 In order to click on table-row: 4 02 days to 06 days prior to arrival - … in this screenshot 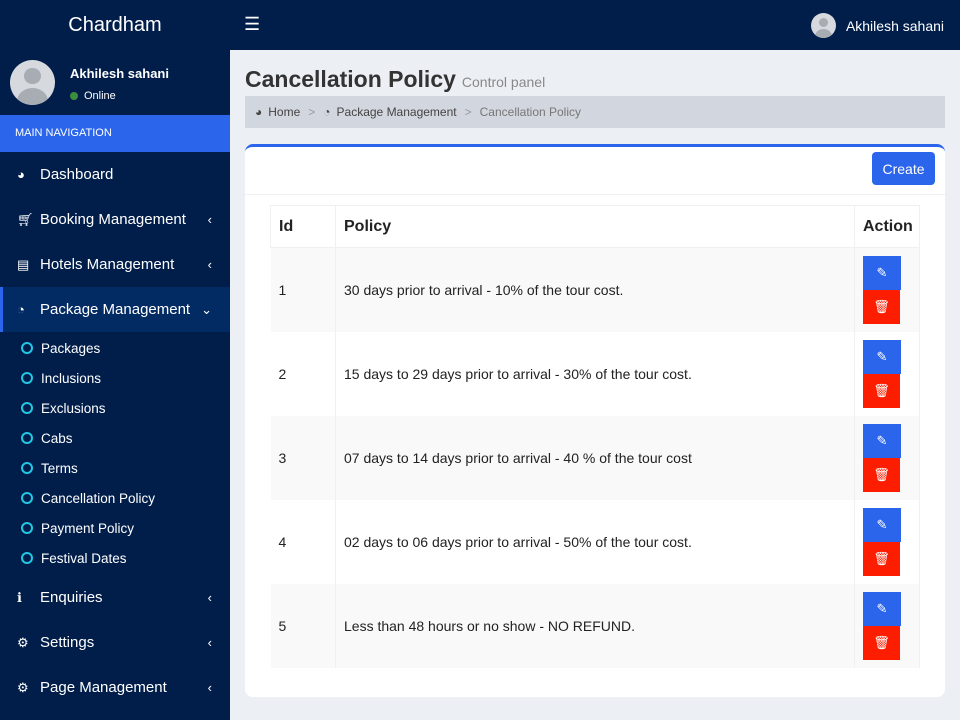, I will do `click(595, 541)`.